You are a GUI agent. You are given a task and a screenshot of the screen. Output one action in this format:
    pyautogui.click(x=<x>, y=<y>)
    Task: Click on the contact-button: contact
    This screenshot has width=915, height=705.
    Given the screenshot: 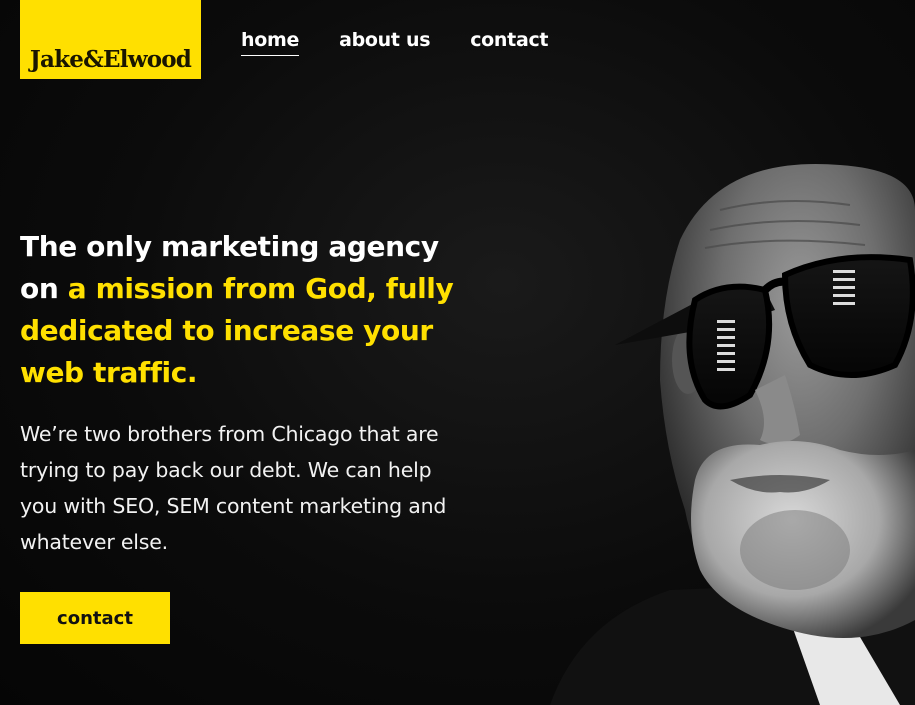 What is the action you would take?
    pyautogui.click(x=95, y=618)
    